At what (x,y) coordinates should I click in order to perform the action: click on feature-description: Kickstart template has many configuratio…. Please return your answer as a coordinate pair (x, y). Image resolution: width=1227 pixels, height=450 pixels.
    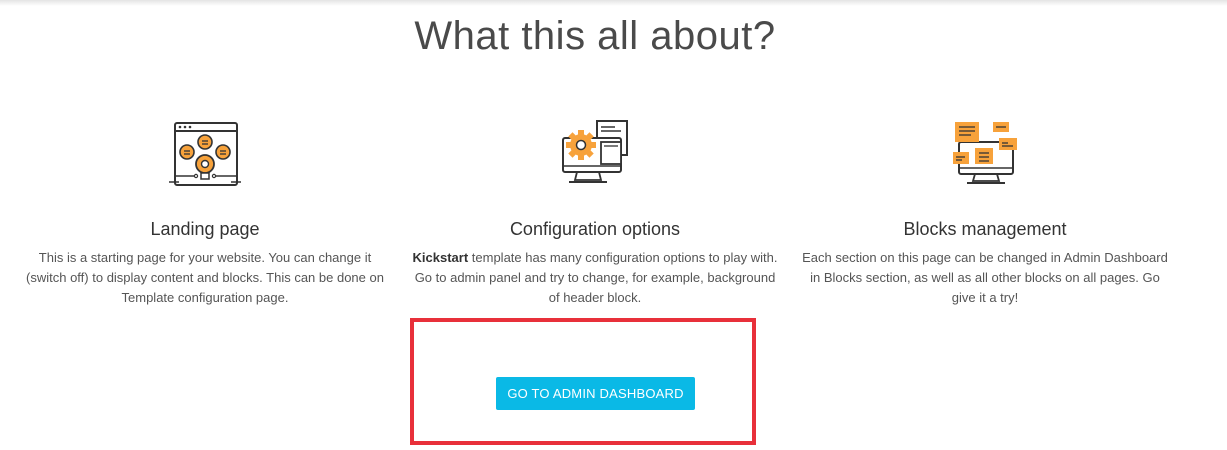
    Looking at the image, I should click on (595, 277).